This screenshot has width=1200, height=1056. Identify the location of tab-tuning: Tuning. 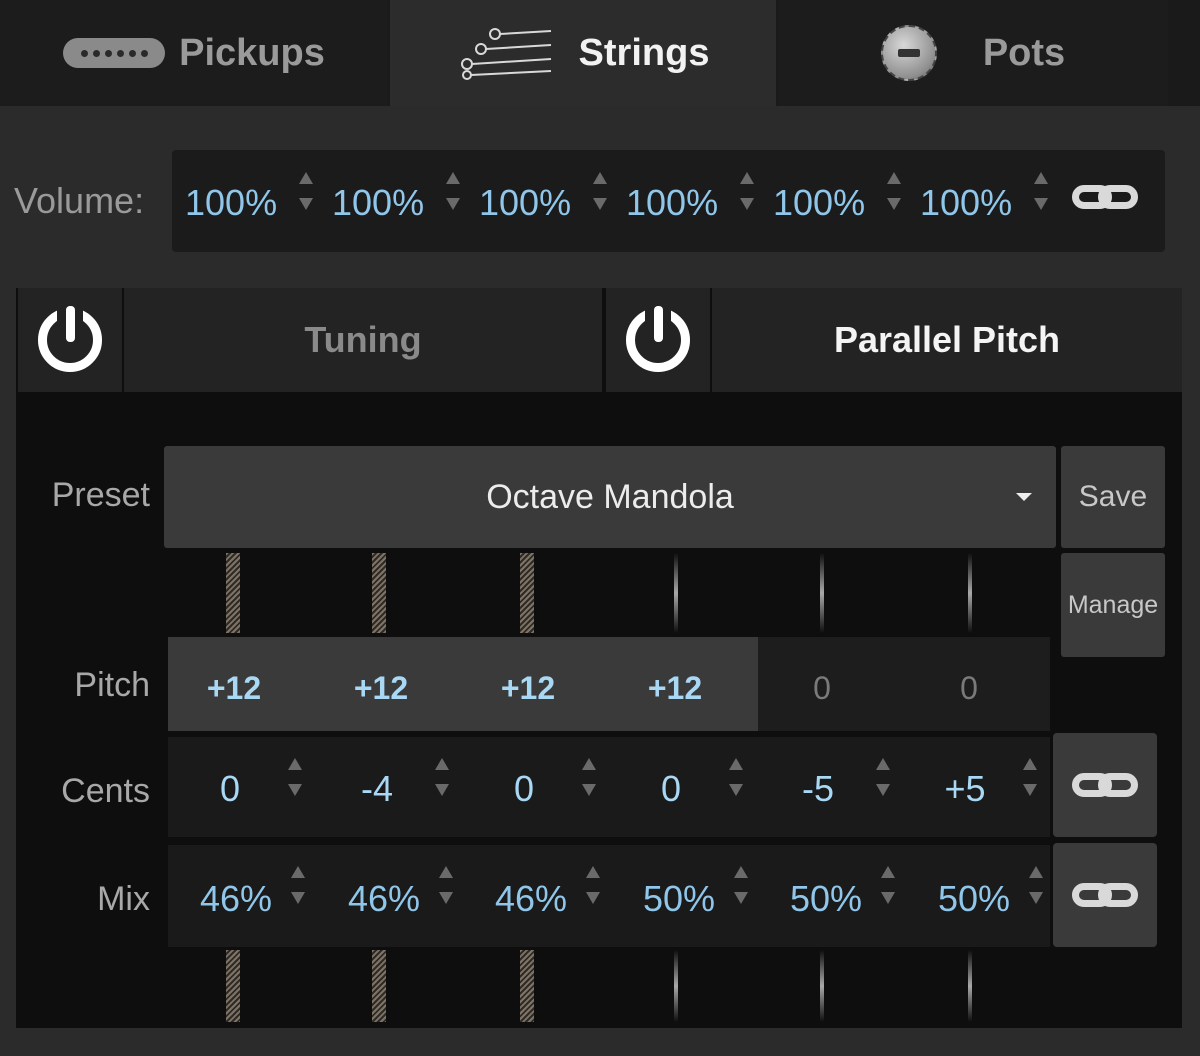
(363, 340).